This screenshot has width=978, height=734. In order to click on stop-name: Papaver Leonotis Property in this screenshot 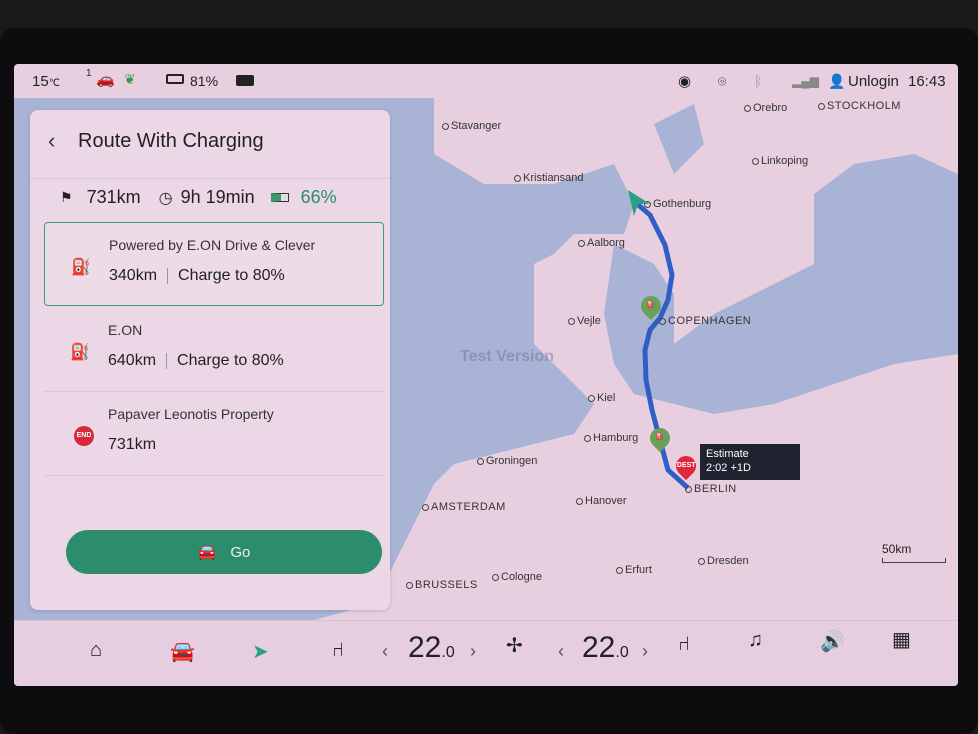, I will do `click(191, 414)`.